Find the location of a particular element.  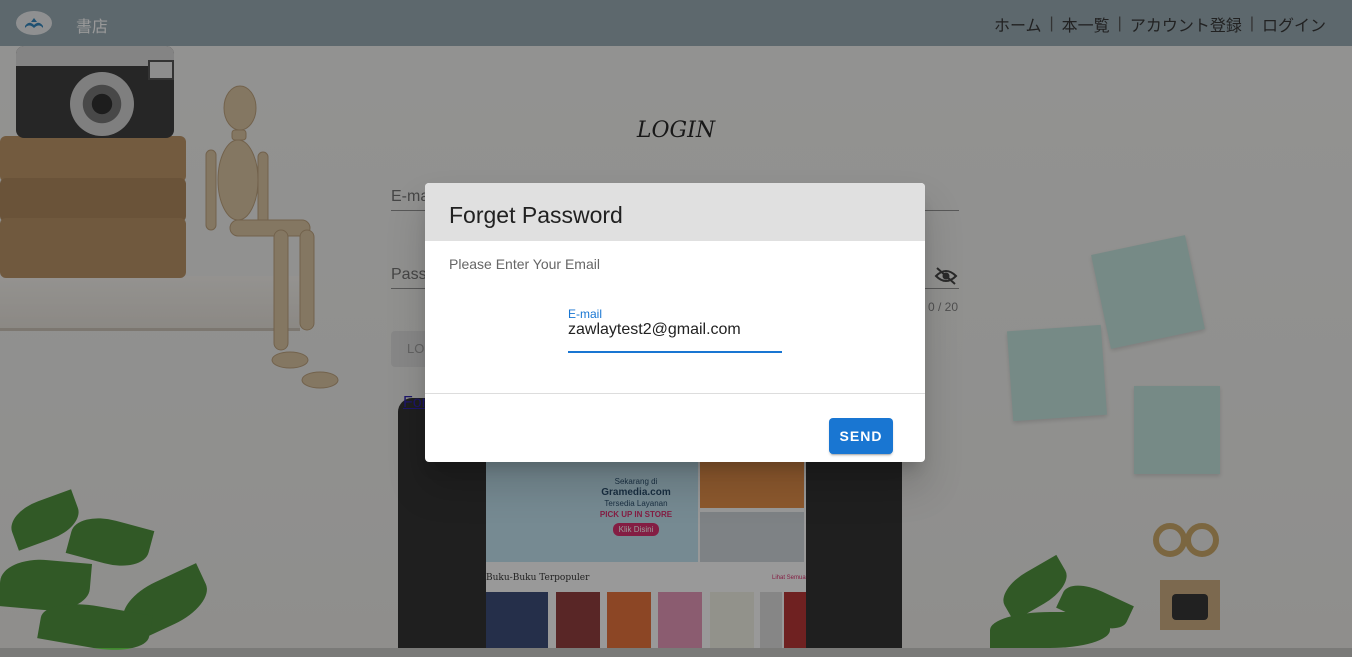

dialog-email-field: E-mail is located at coordinates (675, 329).